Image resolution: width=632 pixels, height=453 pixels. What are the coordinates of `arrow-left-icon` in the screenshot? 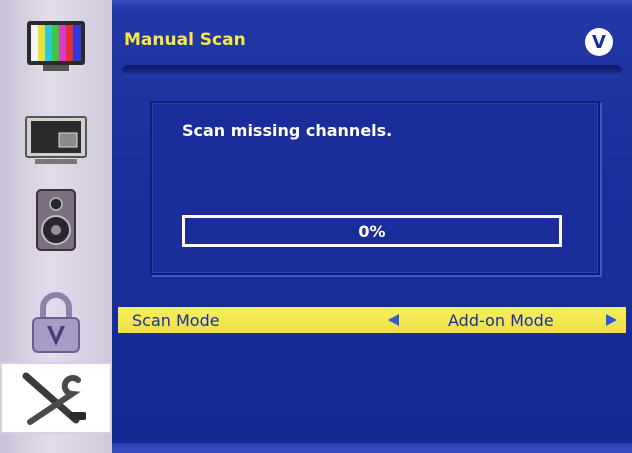 It's located at (393, 320).